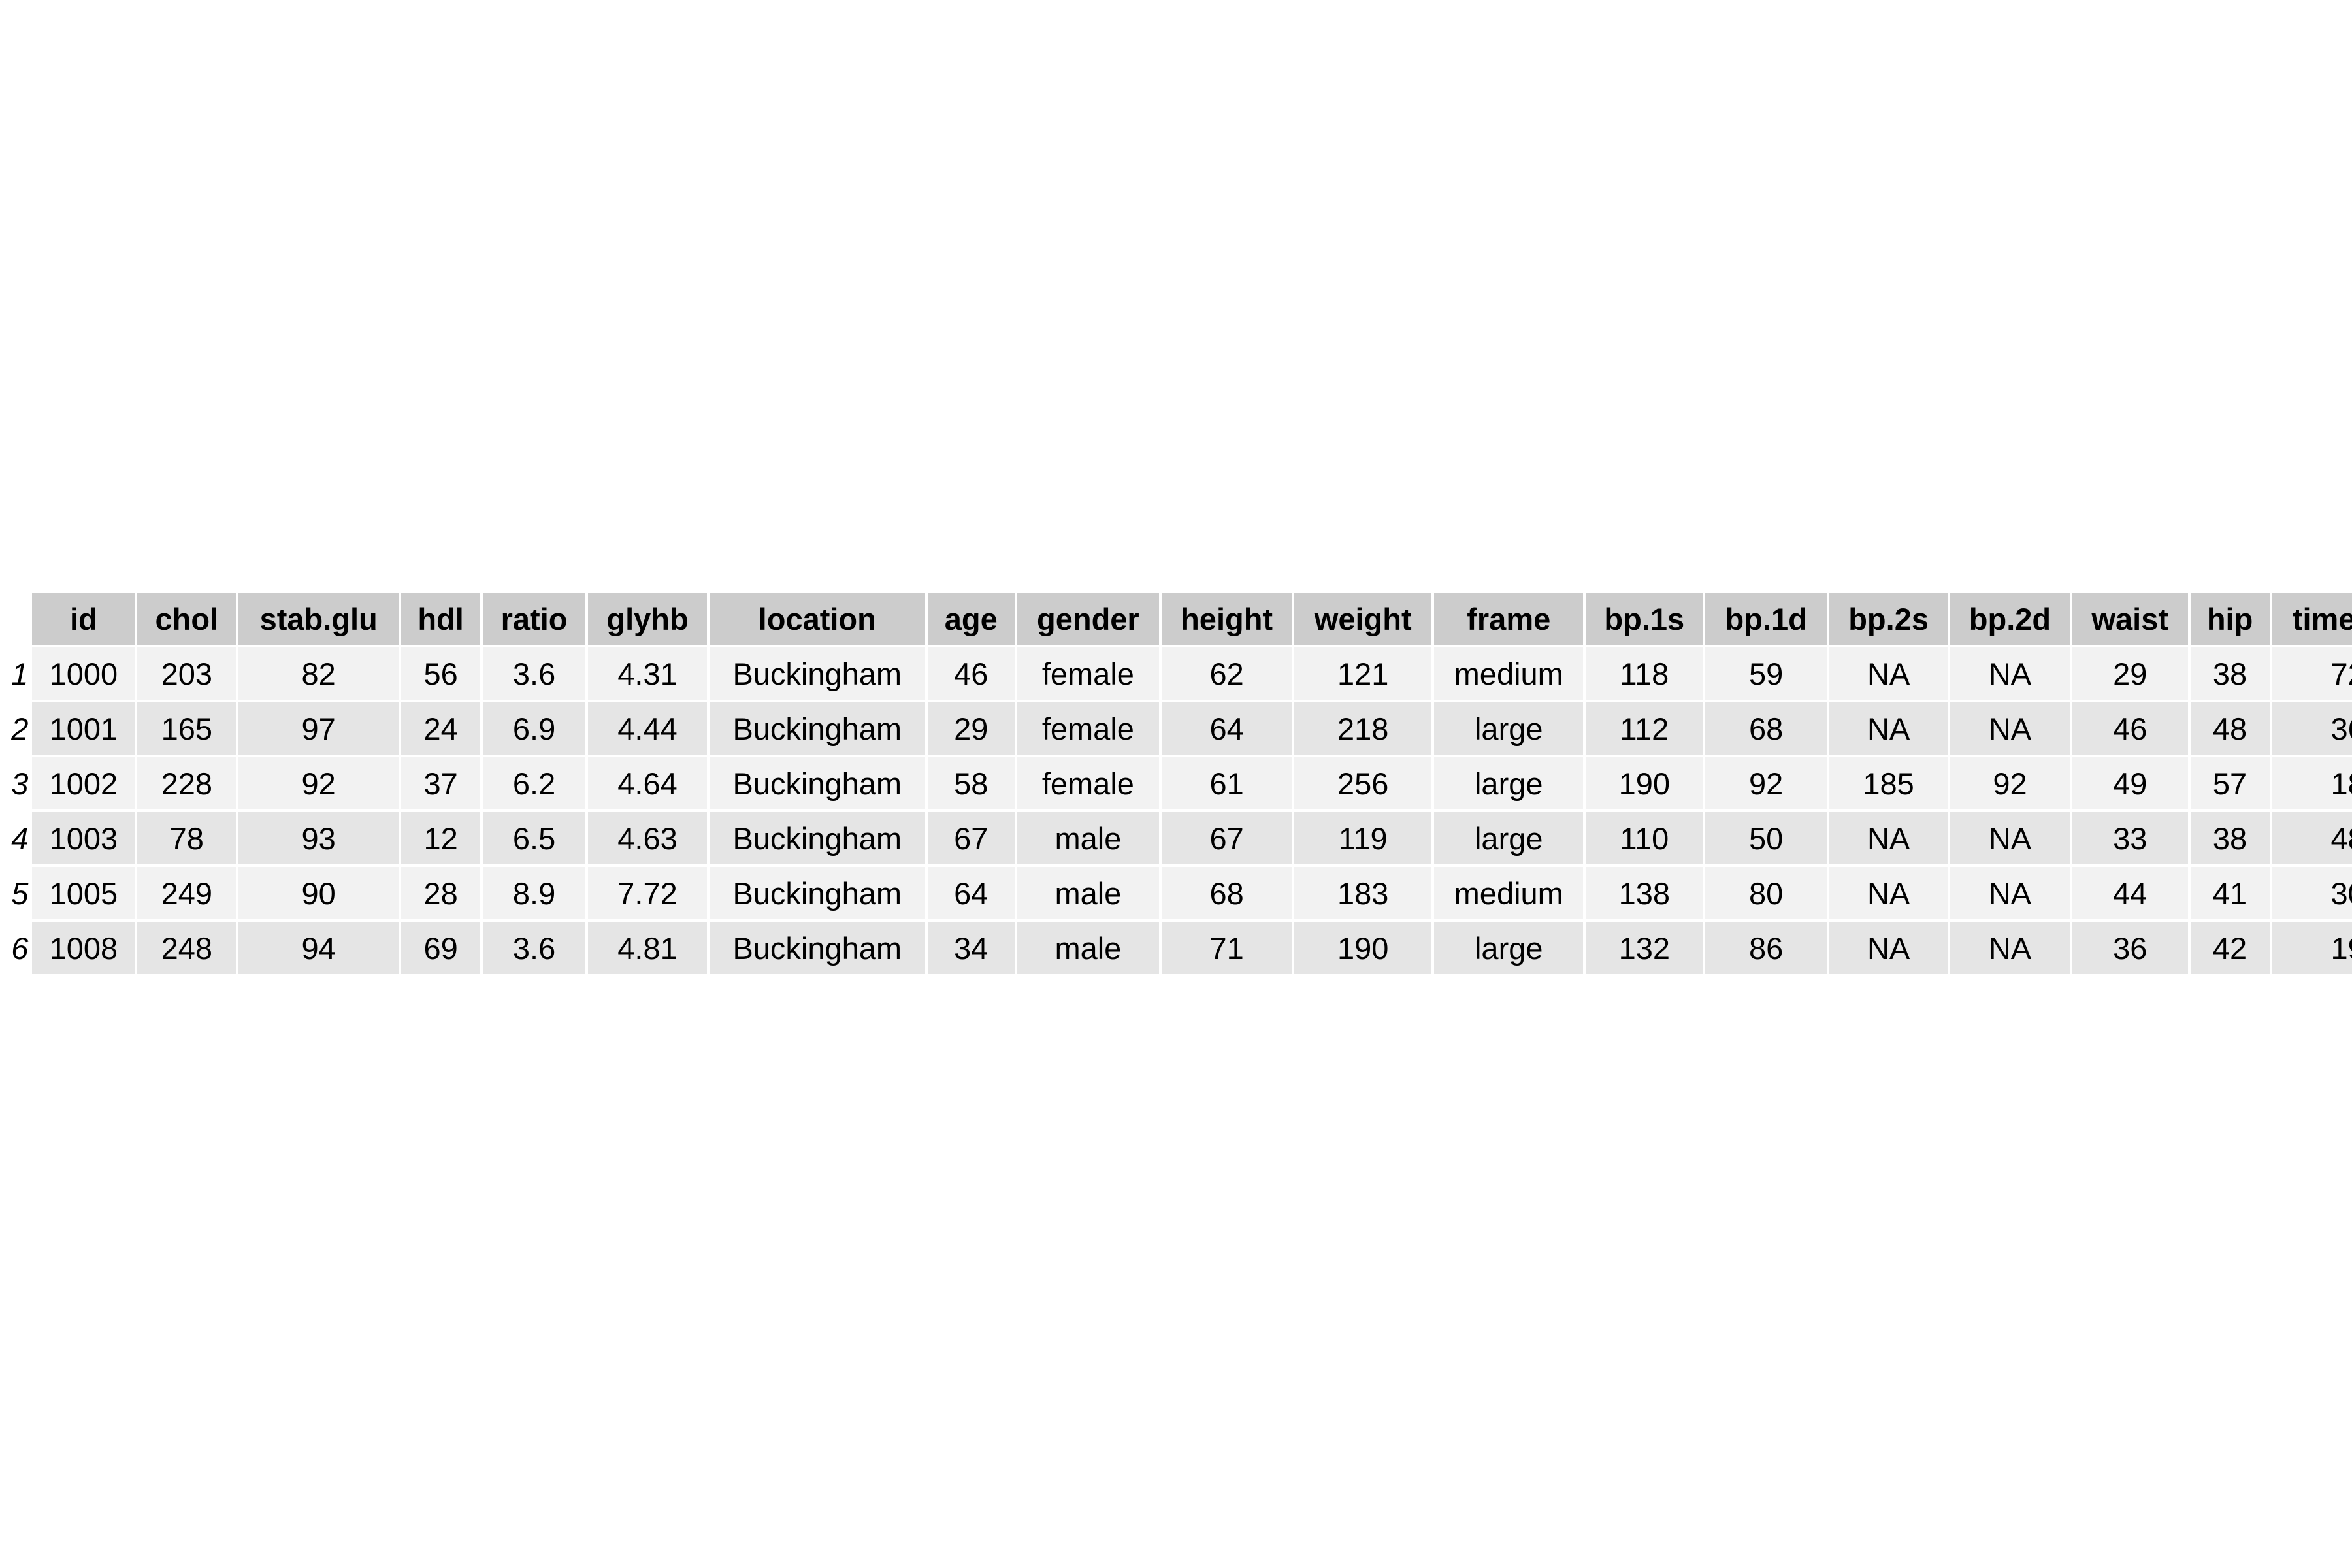 The height and width of the screenshot is (1568, 2352). I want to click on cell-bp-1d: 80, so click(1766, 893).